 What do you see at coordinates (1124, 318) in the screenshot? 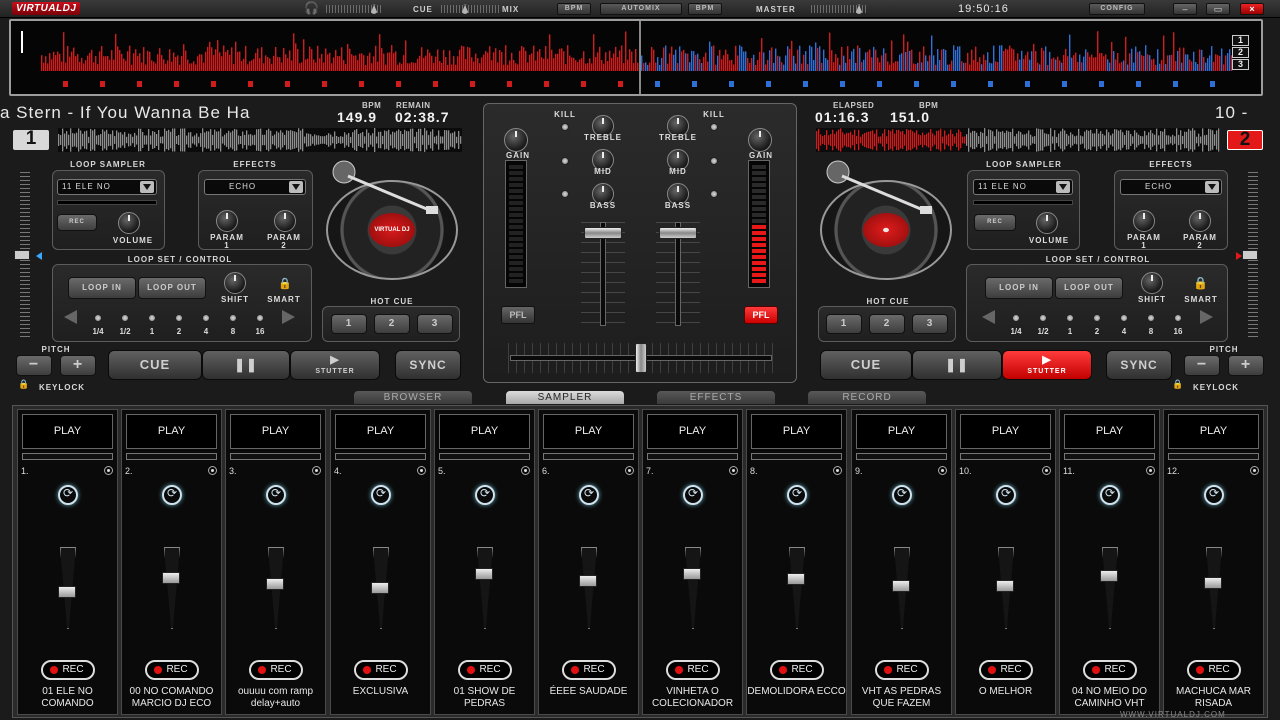
I see `deck2-loop-size-4-led` at bounding box center [1124, 318].